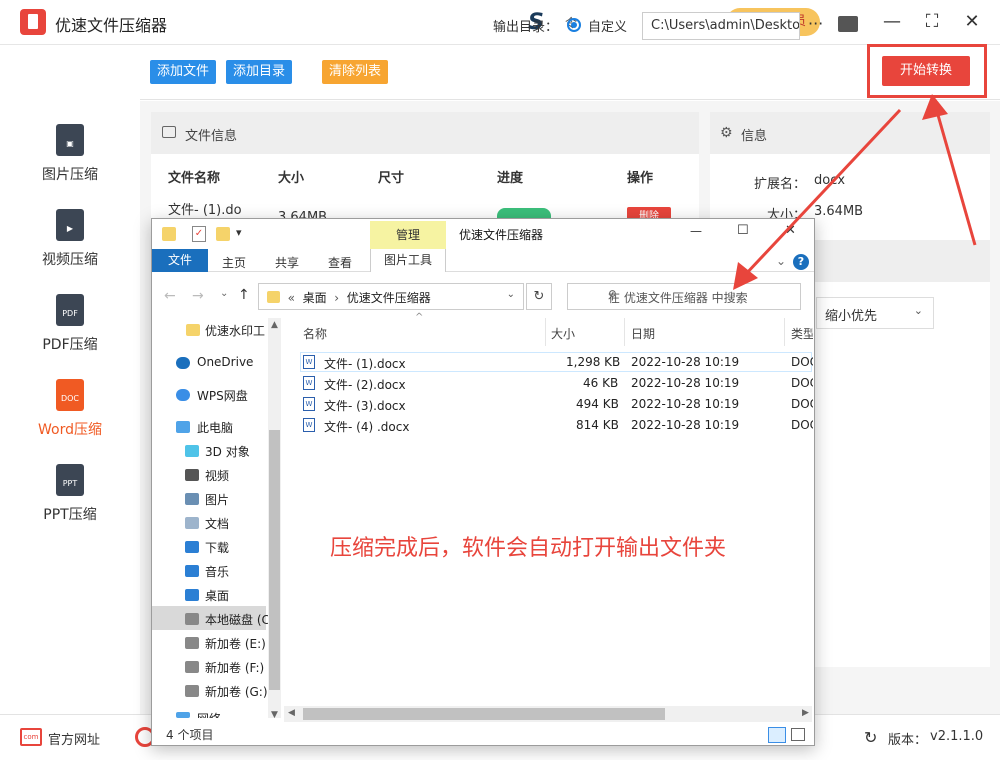  What do you see at coordinates (70, 225) in the screenshot?
I see `video-file-icon: ▶` at bounding box center [70, 225].